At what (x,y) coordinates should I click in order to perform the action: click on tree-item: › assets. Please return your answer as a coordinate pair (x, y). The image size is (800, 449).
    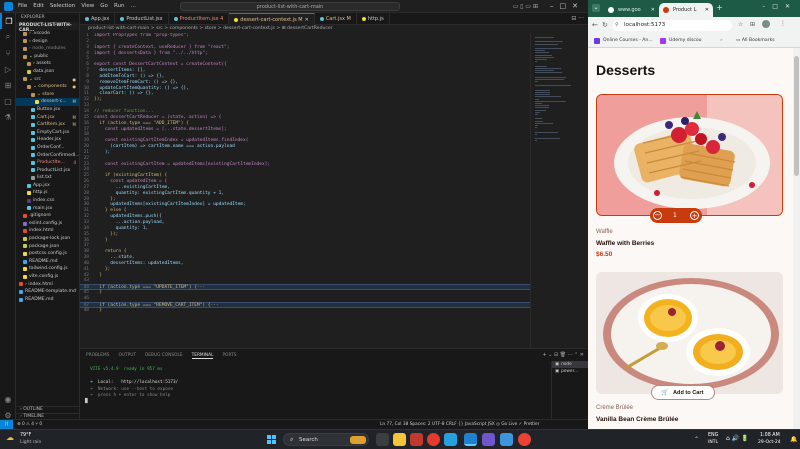
    Looking at the image, I should click on (47, 64).